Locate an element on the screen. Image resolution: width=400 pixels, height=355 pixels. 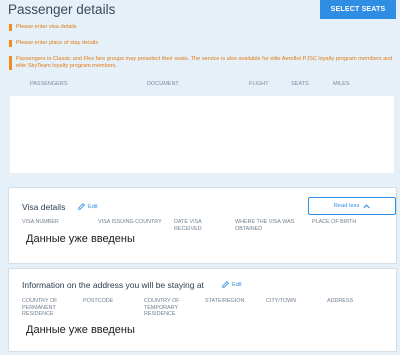
visa-mask-birth is located at coordinates (334, 237).